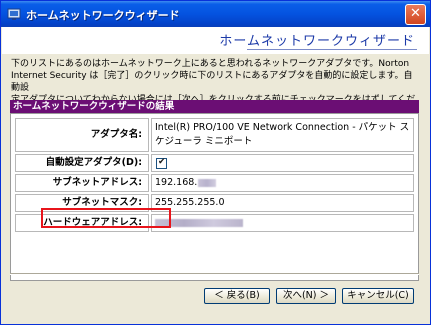 This screenshot has width=431, height=325. I want to click on subnet-address-value: 192.168., so click(282, 183).